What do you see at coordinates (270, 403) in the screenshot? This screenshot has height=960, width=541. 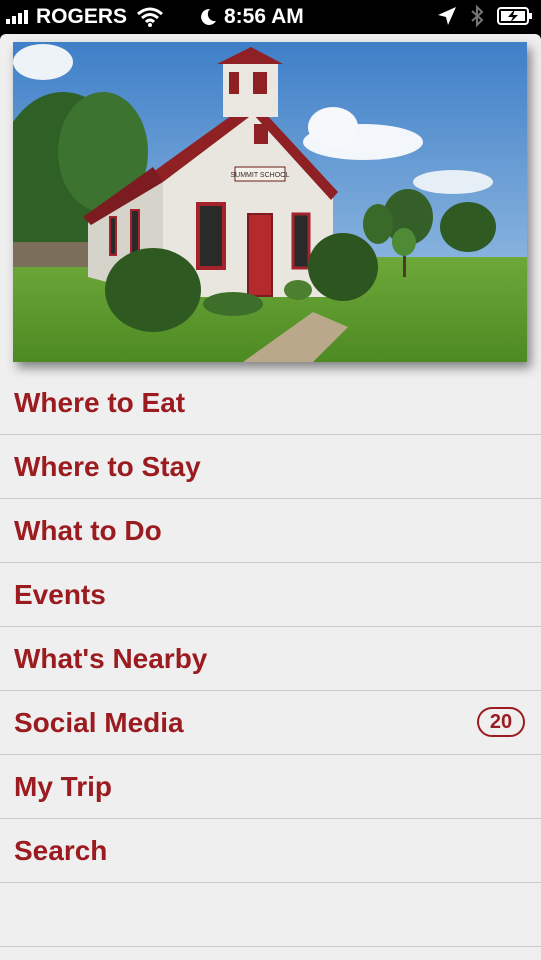 I see `menu-item-where-to-eat: Where to Eat` at bounding box center [270, 403].